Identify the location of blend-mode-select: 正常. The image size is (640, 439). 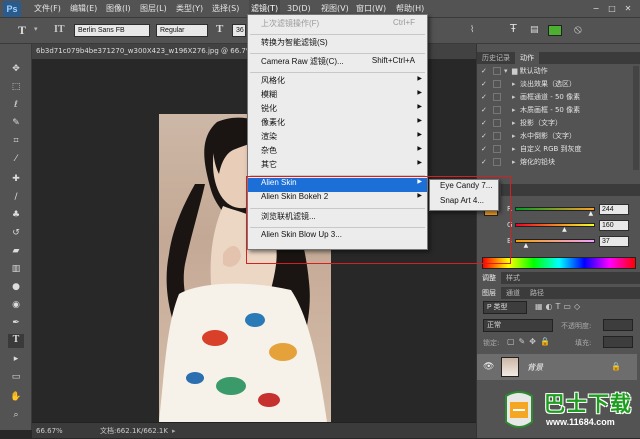
(518, 325).